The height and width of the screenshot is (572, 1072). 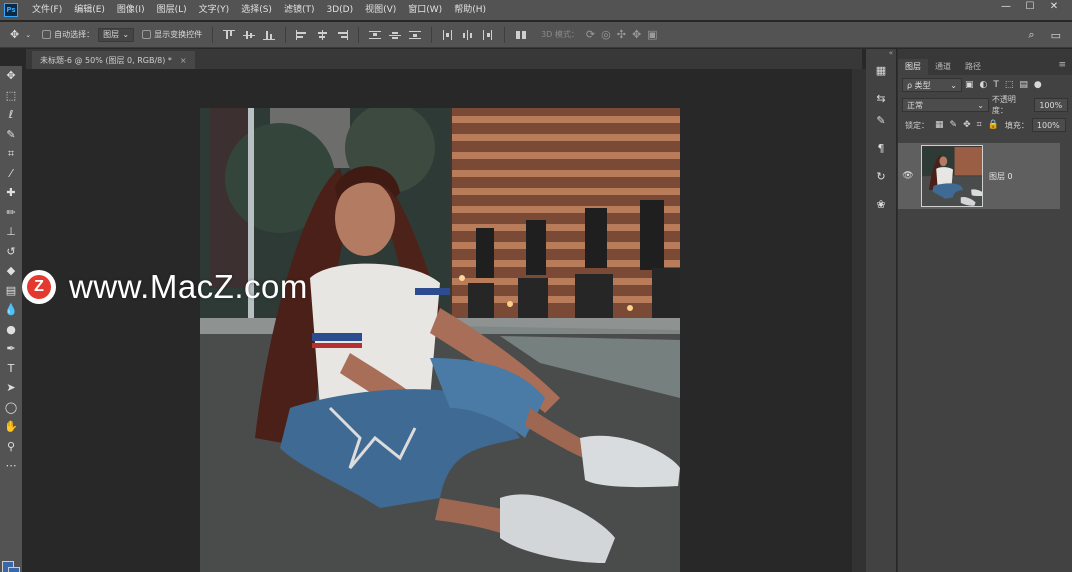 What do you see at coordinates (11, 291) in the screenshot?
I see `gradient-tool-icon: ▤` at bounding box center [11, 291].